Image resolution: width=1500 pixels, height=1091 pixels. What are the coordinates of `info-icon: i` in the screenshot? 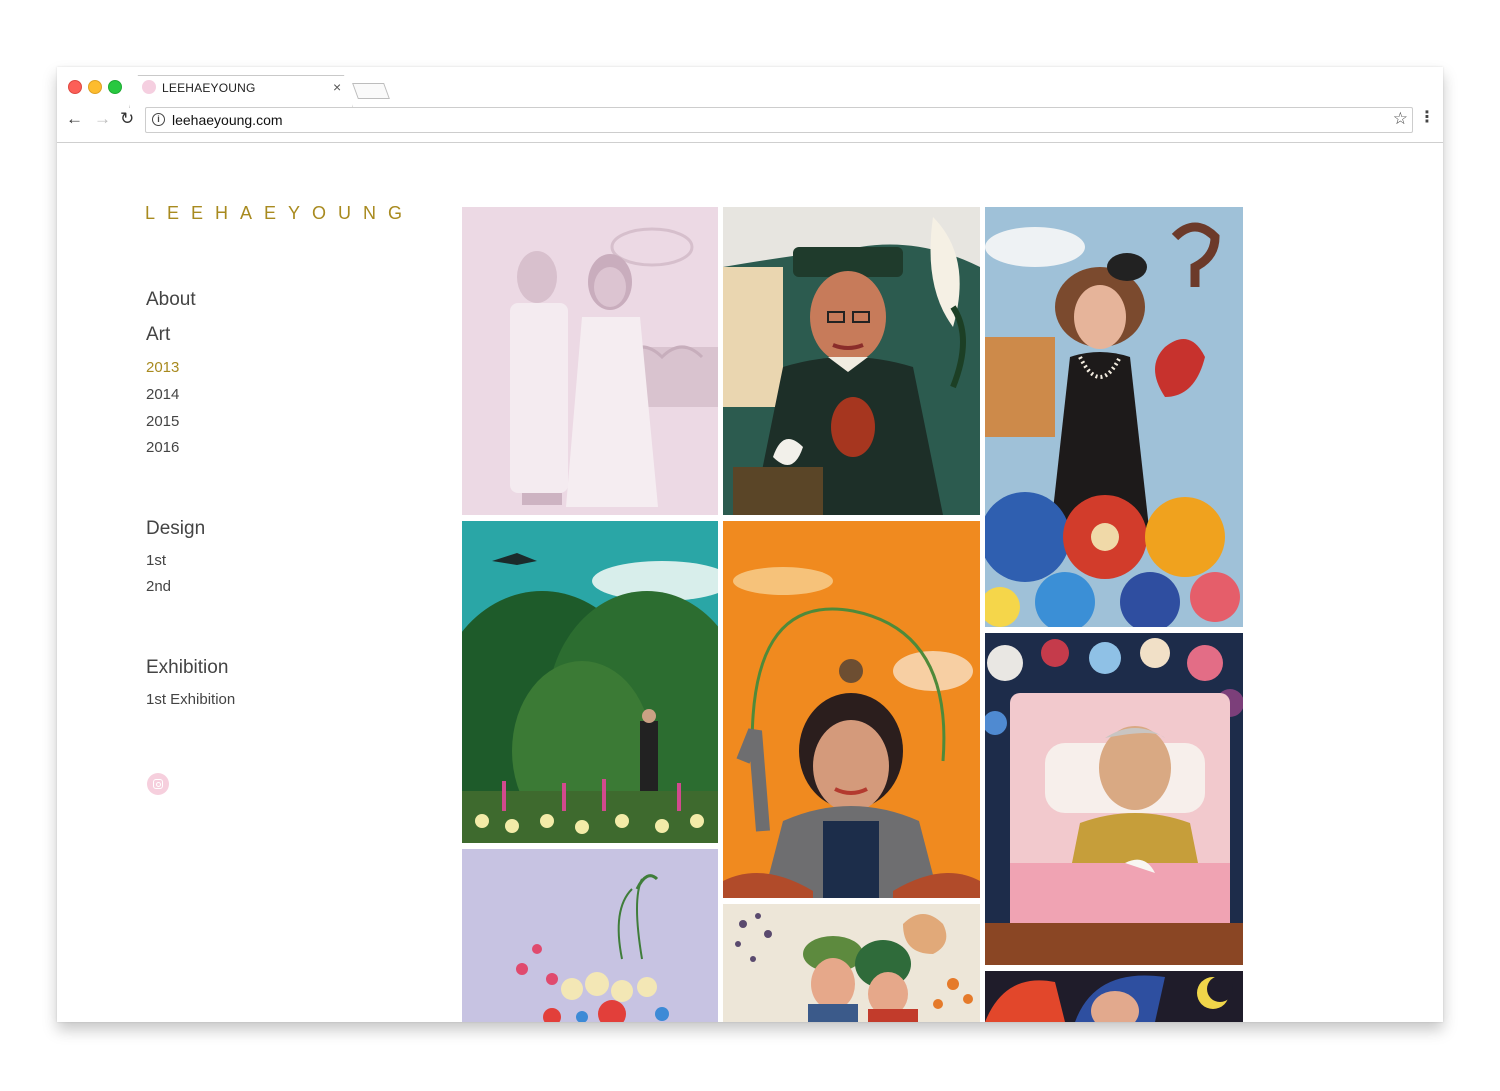 It's located at (158, 119).